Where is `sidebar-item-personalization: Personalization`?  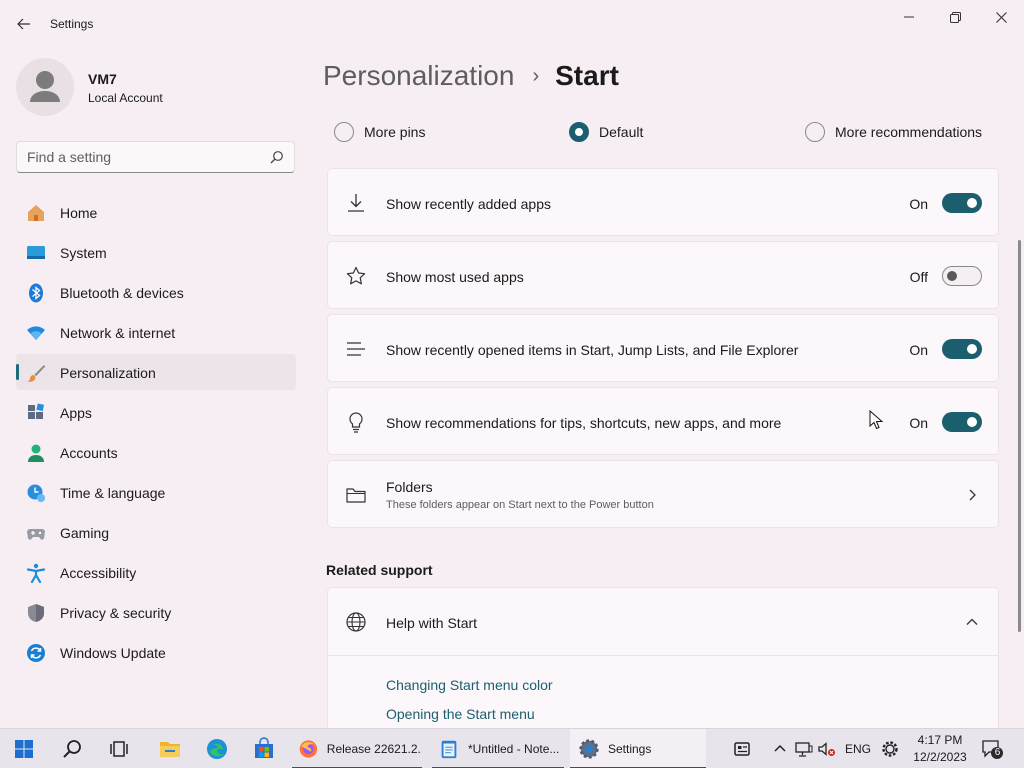 sidebar-item-personalization: Personalization is located at coordinates (156, 372).